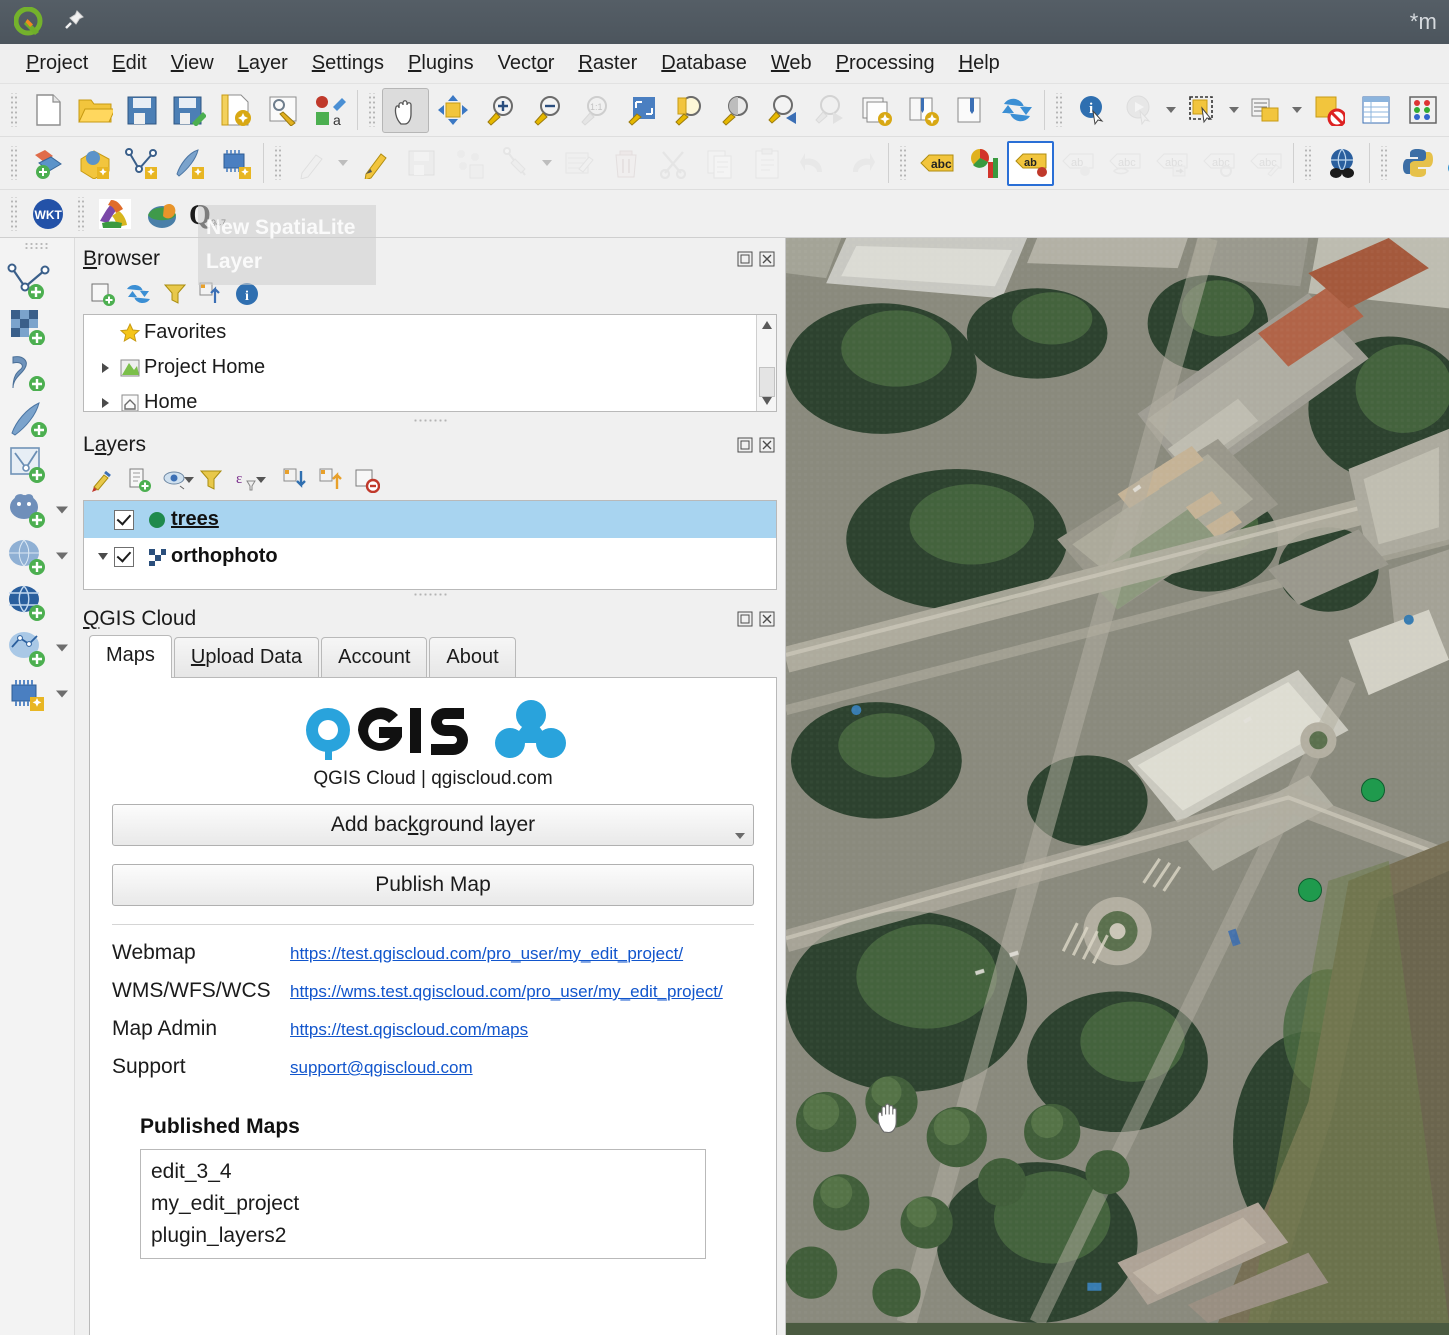 Image resolution: width=1449 pixels, height=1335 pixels. What do you see at coordinates (430, 367) in the screenshot?
I see `browser-item-project-home: Project Home` at bounding box center [430, 367].